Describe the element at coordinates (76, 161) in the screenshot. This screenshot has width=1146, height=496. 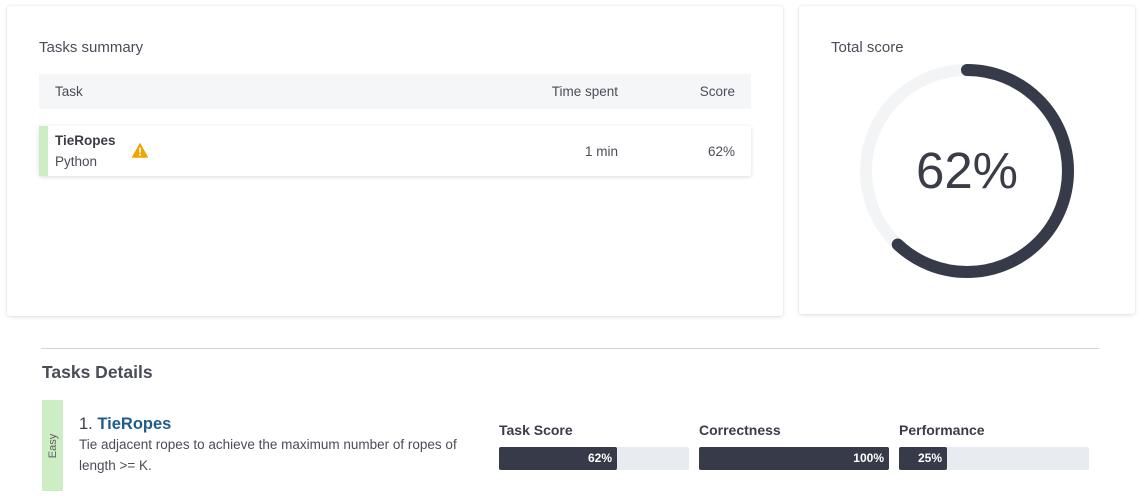
I see `task-language: Python` at that location.